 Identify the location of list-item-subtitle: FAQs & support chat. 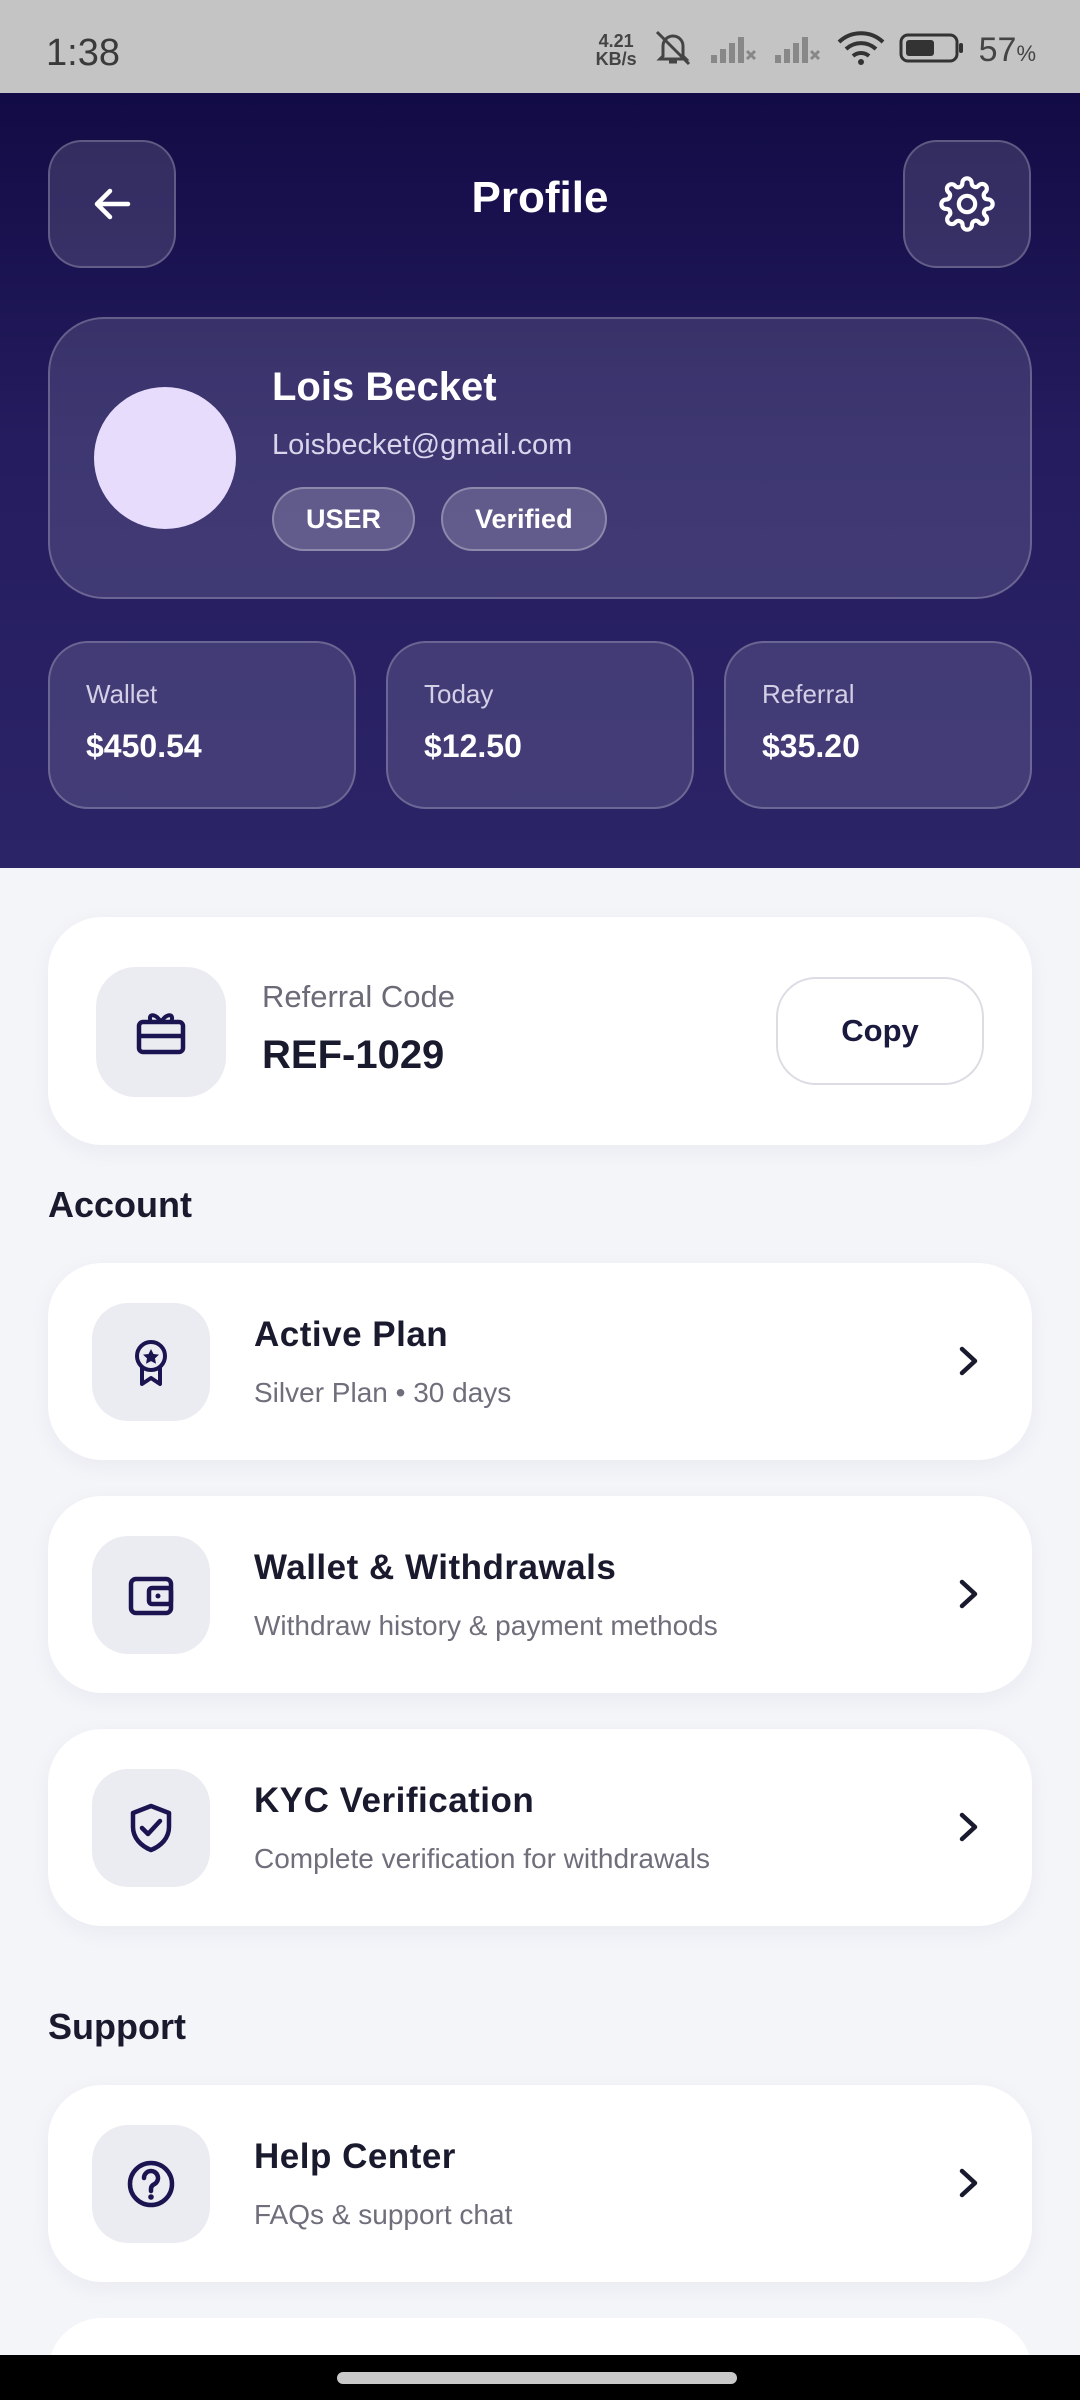
(383, 2214).